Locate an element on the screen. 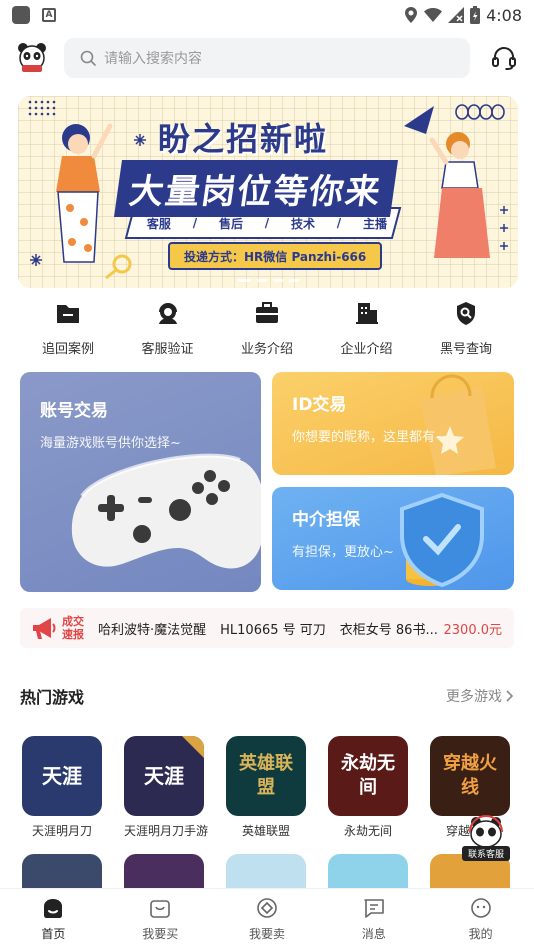 The image size is (534, 950). profile-icon is located at coordinates (480, 908).